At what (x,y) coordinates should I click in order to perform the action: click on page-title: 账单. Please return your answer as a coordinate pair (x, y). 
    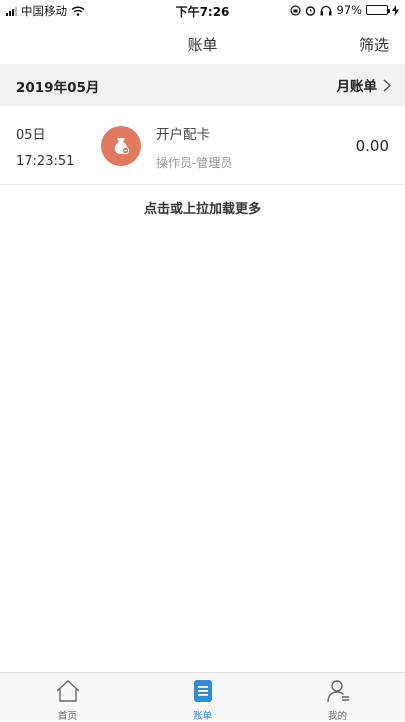
    Looking at the image, I should click on (202, 45).